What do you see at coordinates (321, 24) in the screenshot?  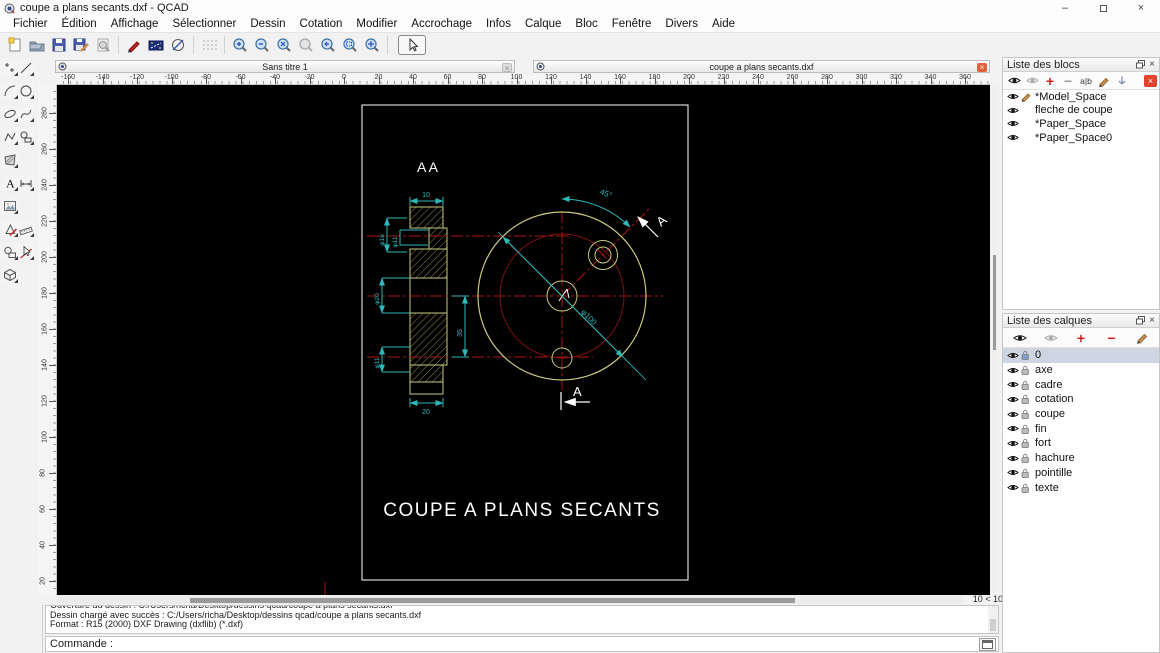 I see `menu-cotation: Cotation` at bounding box center [321, 24].